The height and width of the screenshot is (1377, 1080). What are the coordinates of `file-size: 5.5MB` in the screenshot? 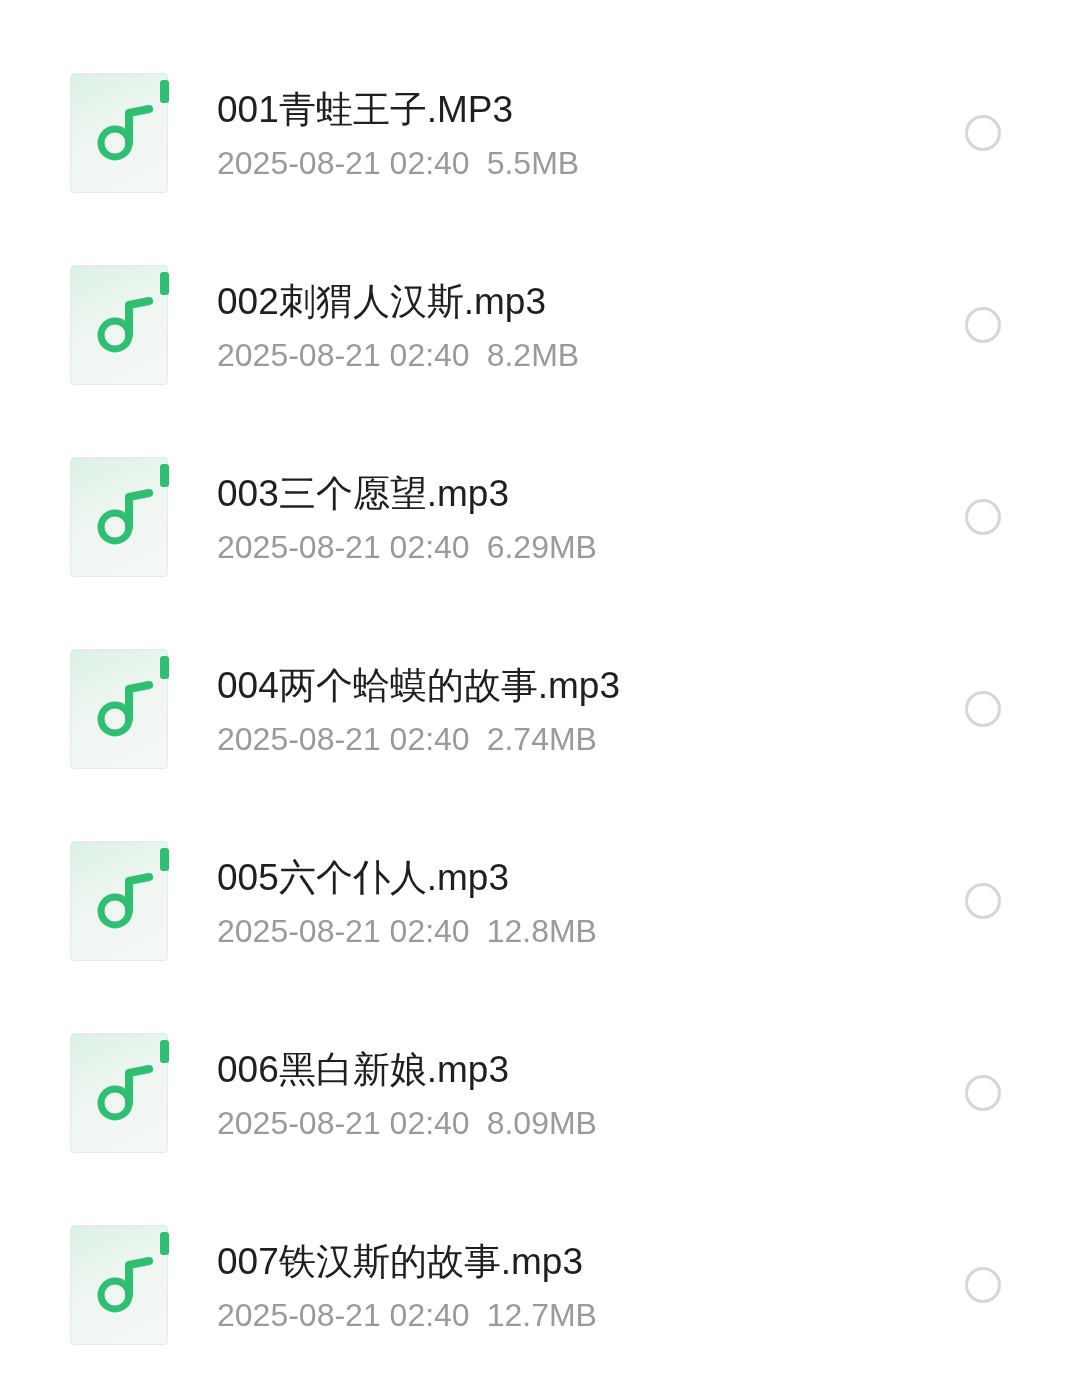 It's located at (533, 163).